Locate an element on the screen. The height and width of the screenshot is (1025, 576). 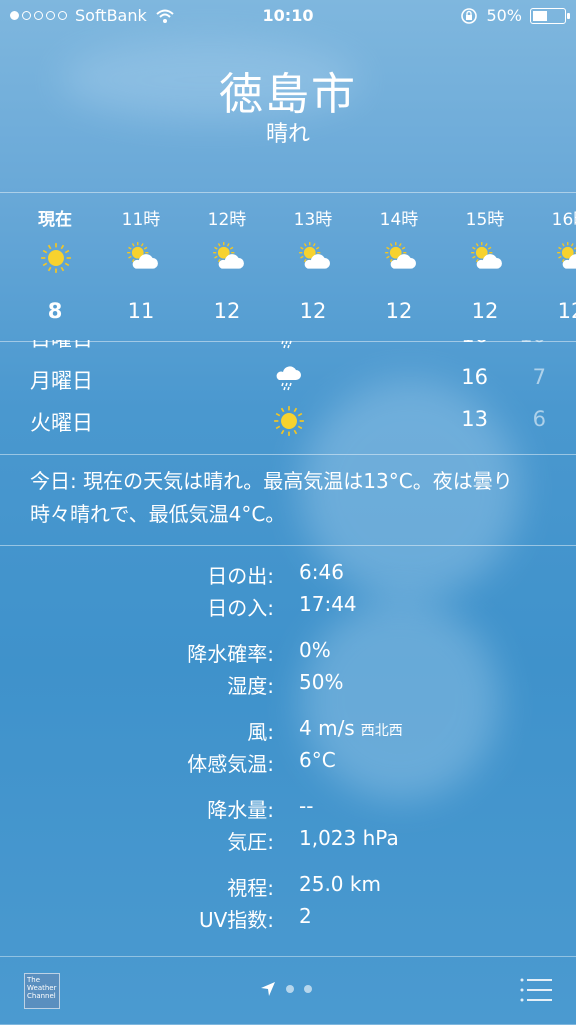
detail-value-text: 25.0 km is located at coordinates (340, 884).